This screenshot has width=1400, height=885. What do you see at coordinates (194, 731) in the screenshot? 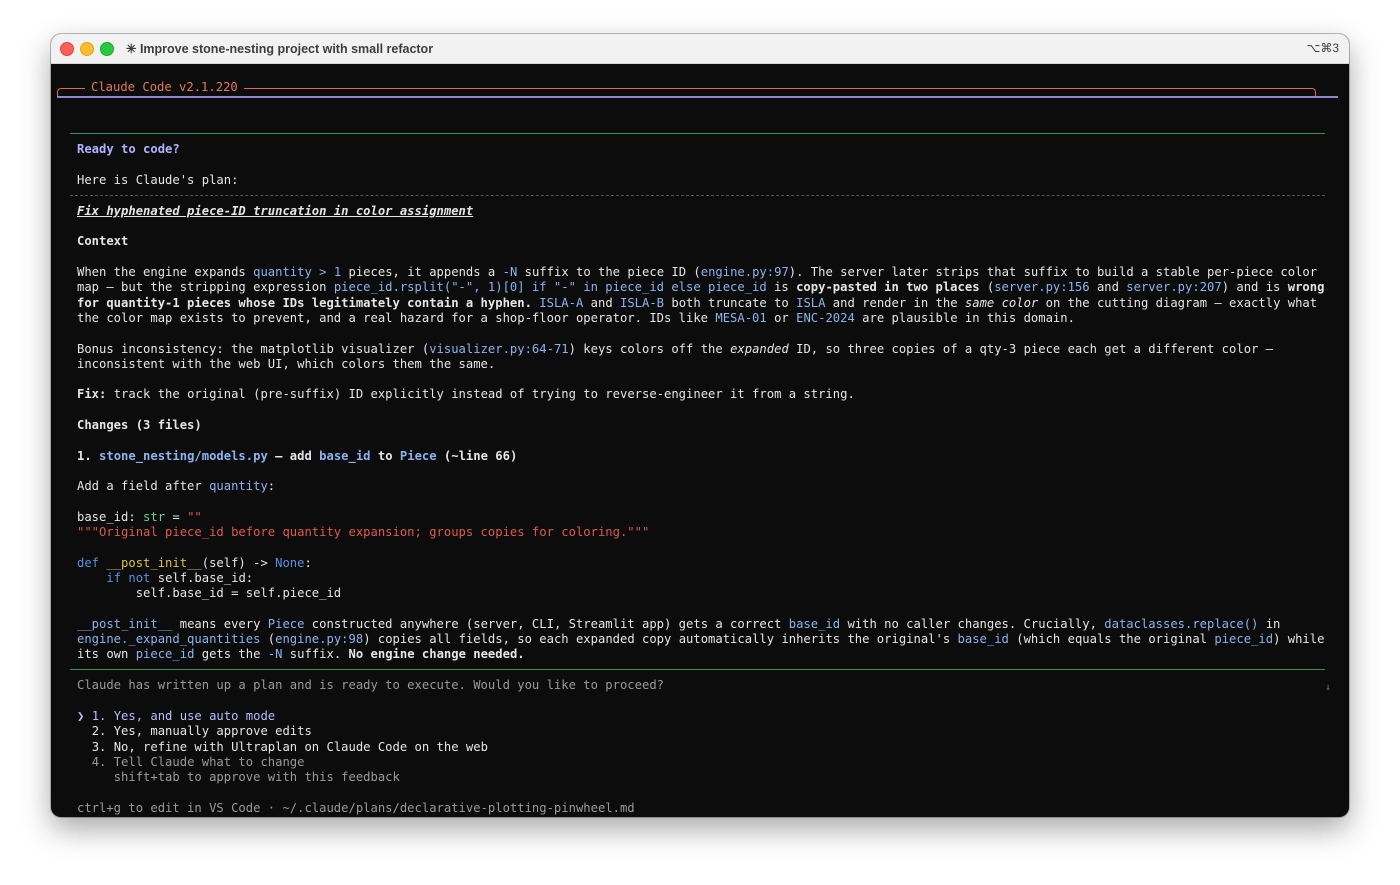
I see `option-2-manual-approve: 2. Yes, manually approve edits` at bounding box center [194, 731].